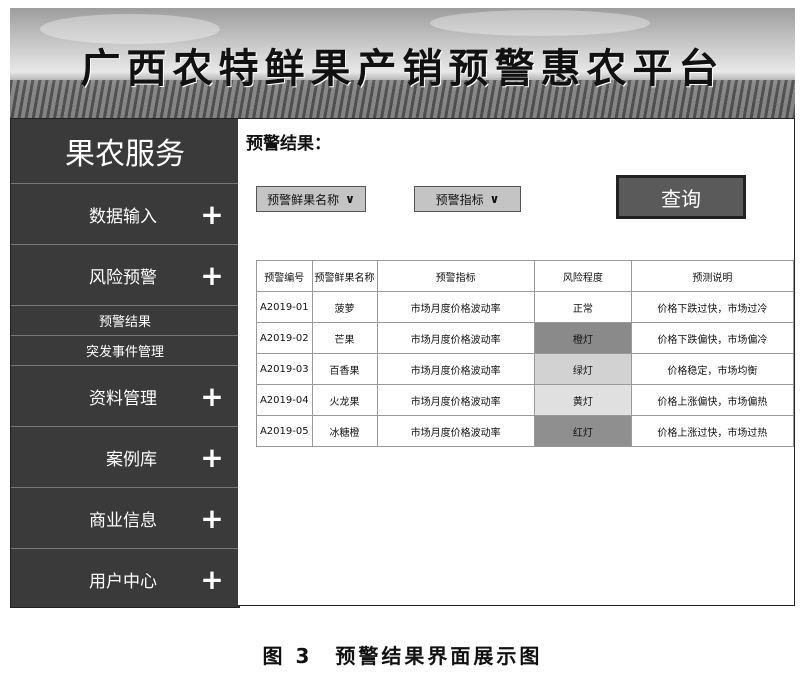 The image size is (805, 676). What do you see at coordinates (288, 144) in the screenshot?
I see `result-label: 预警结果：` at bounding box center [288, 144].